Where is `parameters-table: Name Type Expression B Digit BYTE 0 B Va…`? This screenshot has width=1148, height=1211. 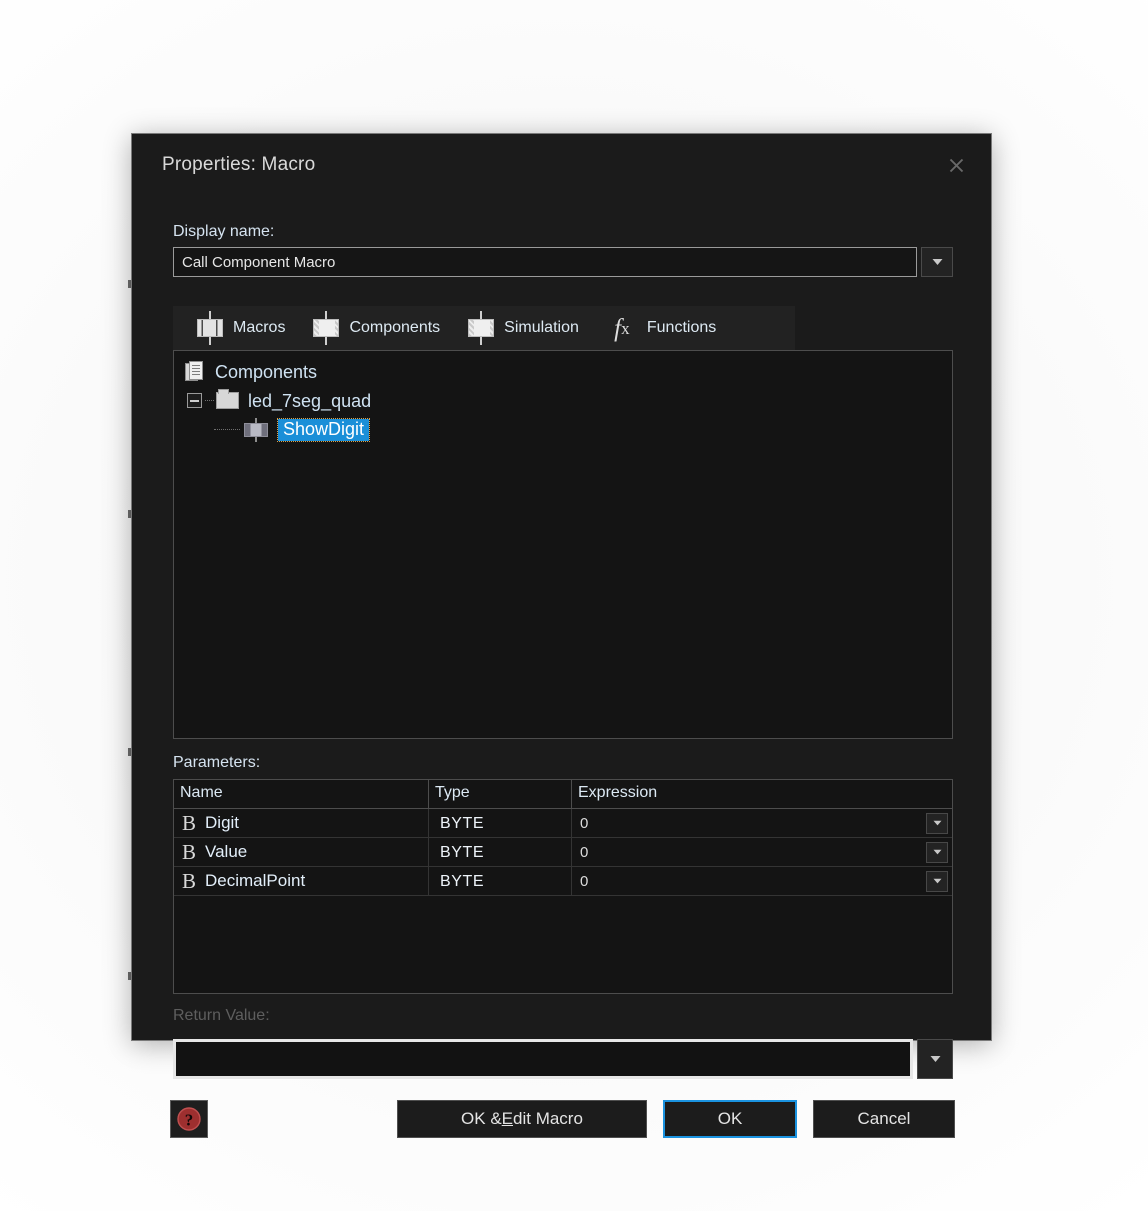
parameters-table: Name Type Expression B Digit BYTE 0 B Va… is located at coordinates (563, 886).